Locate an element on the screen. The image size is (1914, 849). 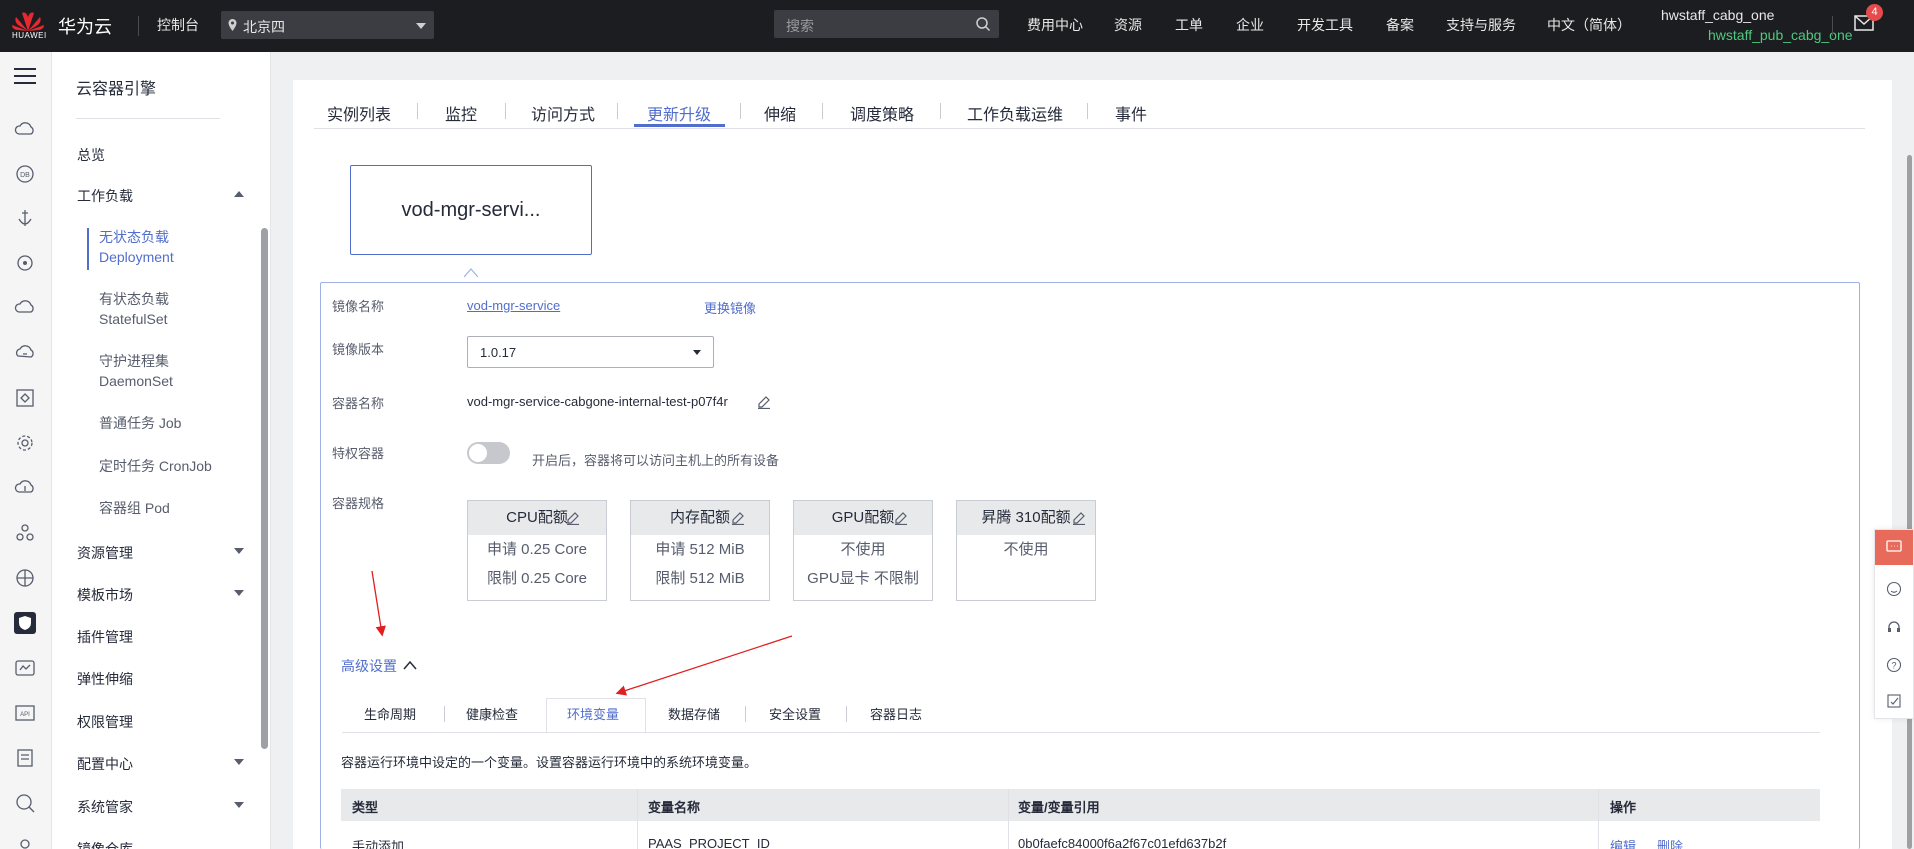
network-icon is located at coordinates (25, 578).